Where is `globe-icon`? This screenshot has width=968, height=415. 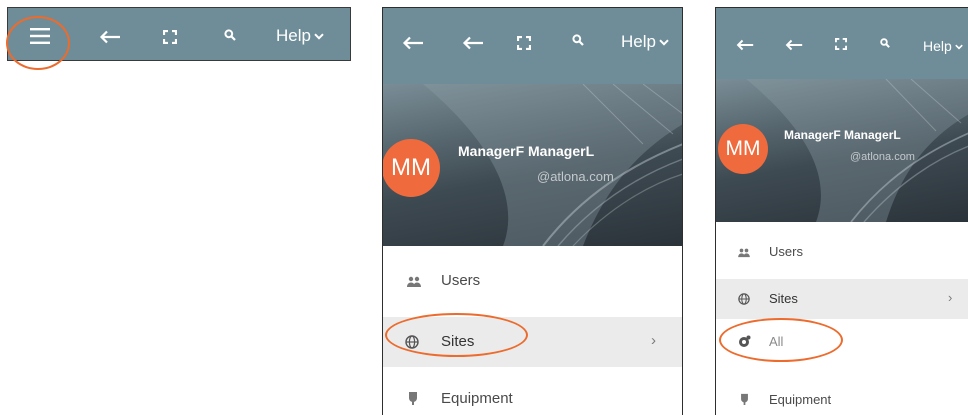 globe-icon is located at coordinates (744, 299).